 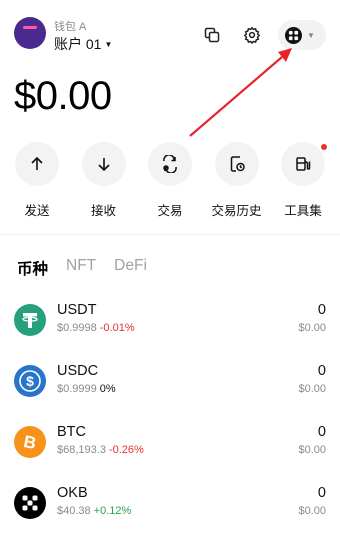 What do you see at coordinates (170, 211) in the screenshot?
I see `trade-label: 交易` at bounding box center [170, 211].